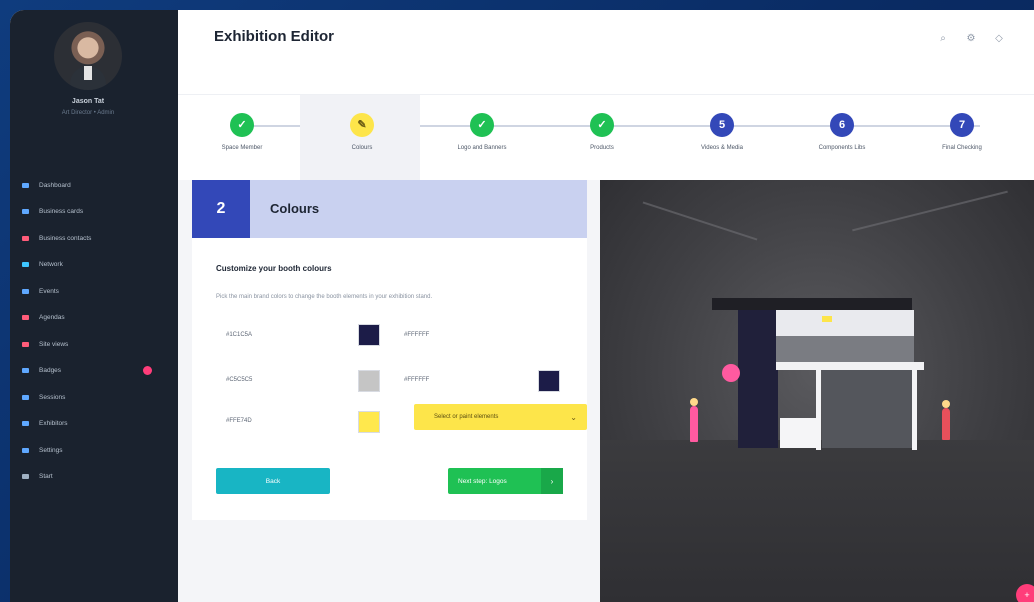  What do you see at coordinates (480, 138) in the screenshot?
I see `step-logo-banners: ✓ Logo and Banners` at bounding box center [480, 138].